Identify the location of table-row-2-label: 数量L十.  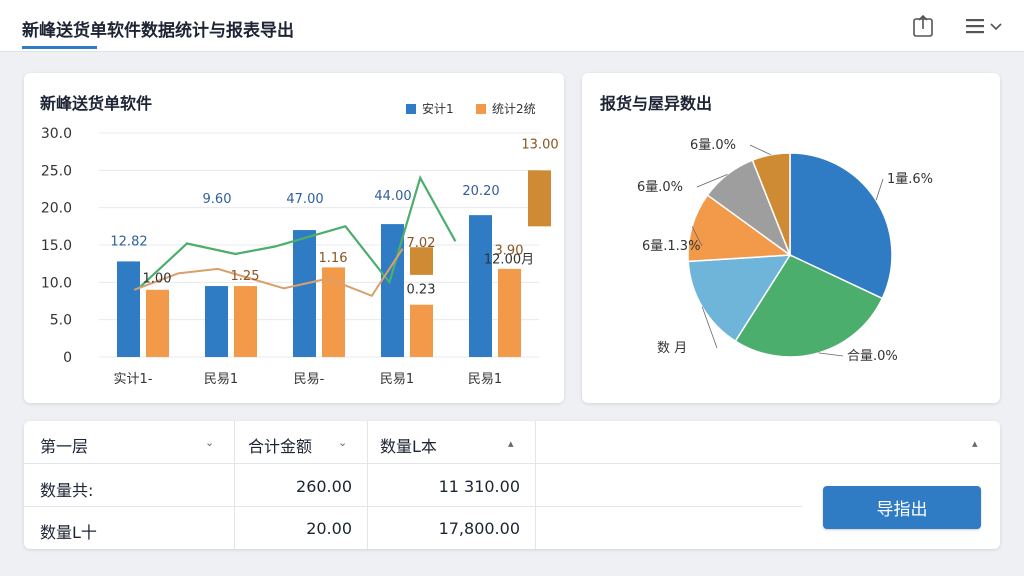
(68, 532).